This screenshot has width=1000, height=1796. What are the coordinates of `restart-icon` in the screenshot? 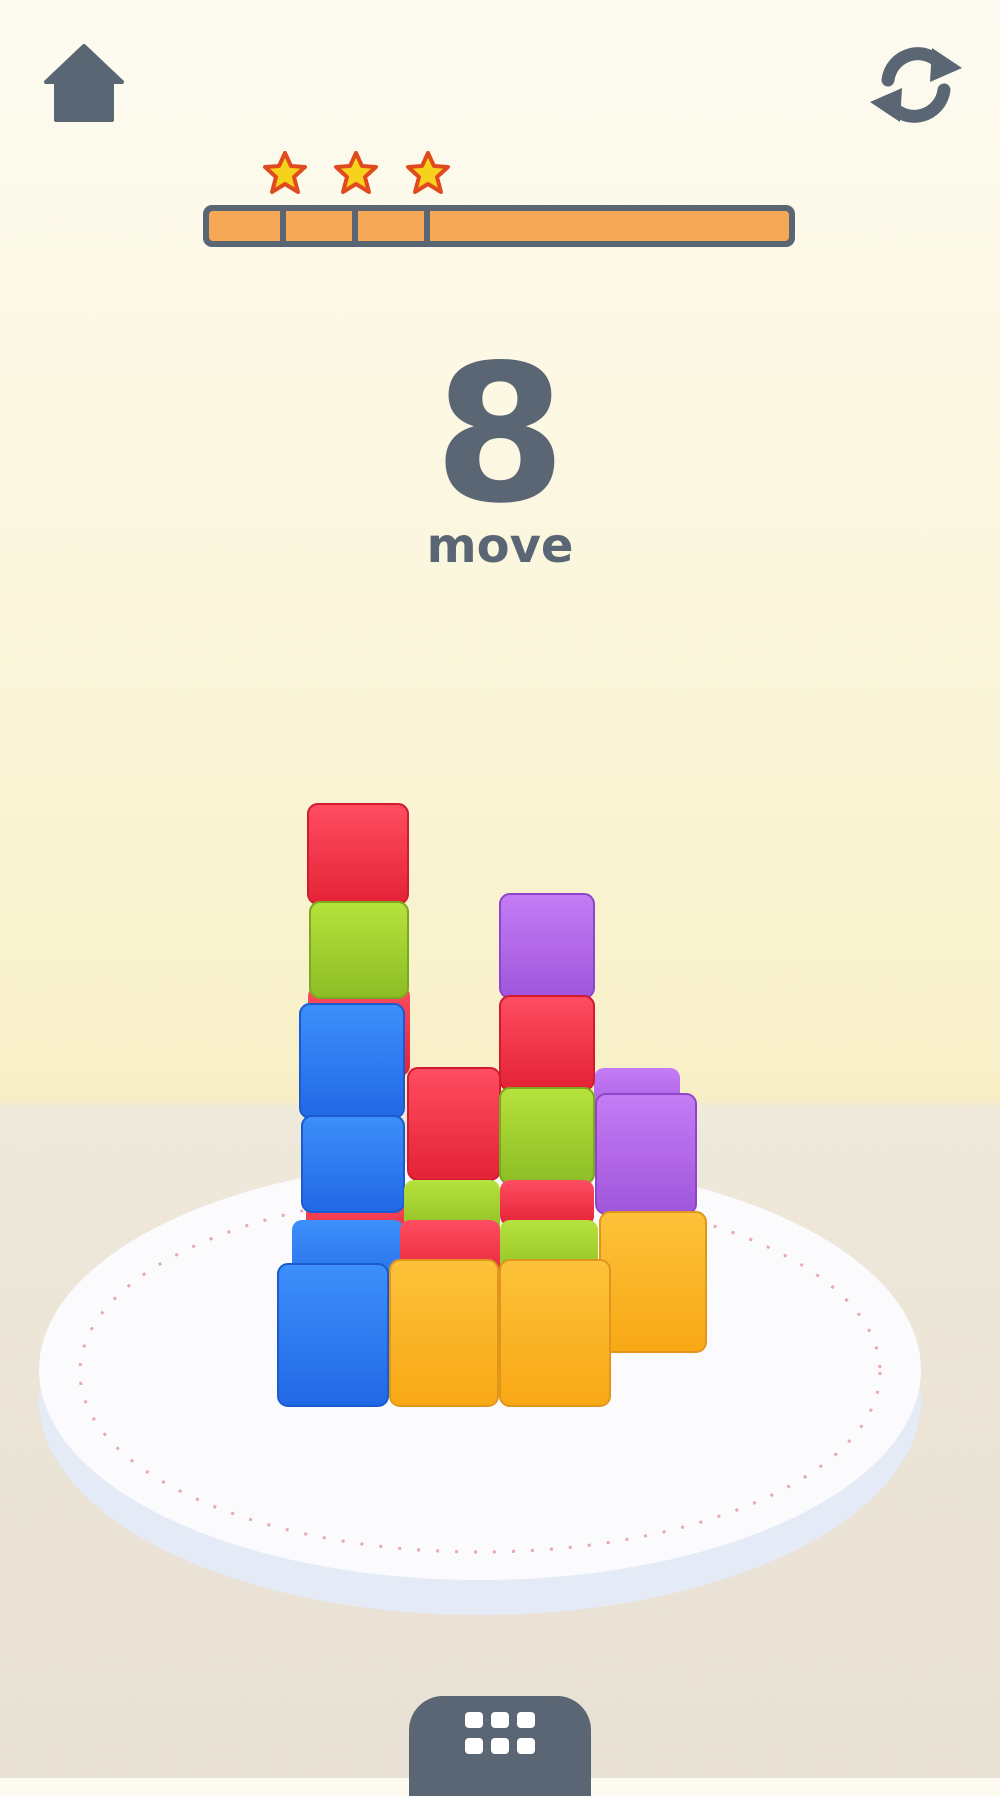 It's located at (916, 85).